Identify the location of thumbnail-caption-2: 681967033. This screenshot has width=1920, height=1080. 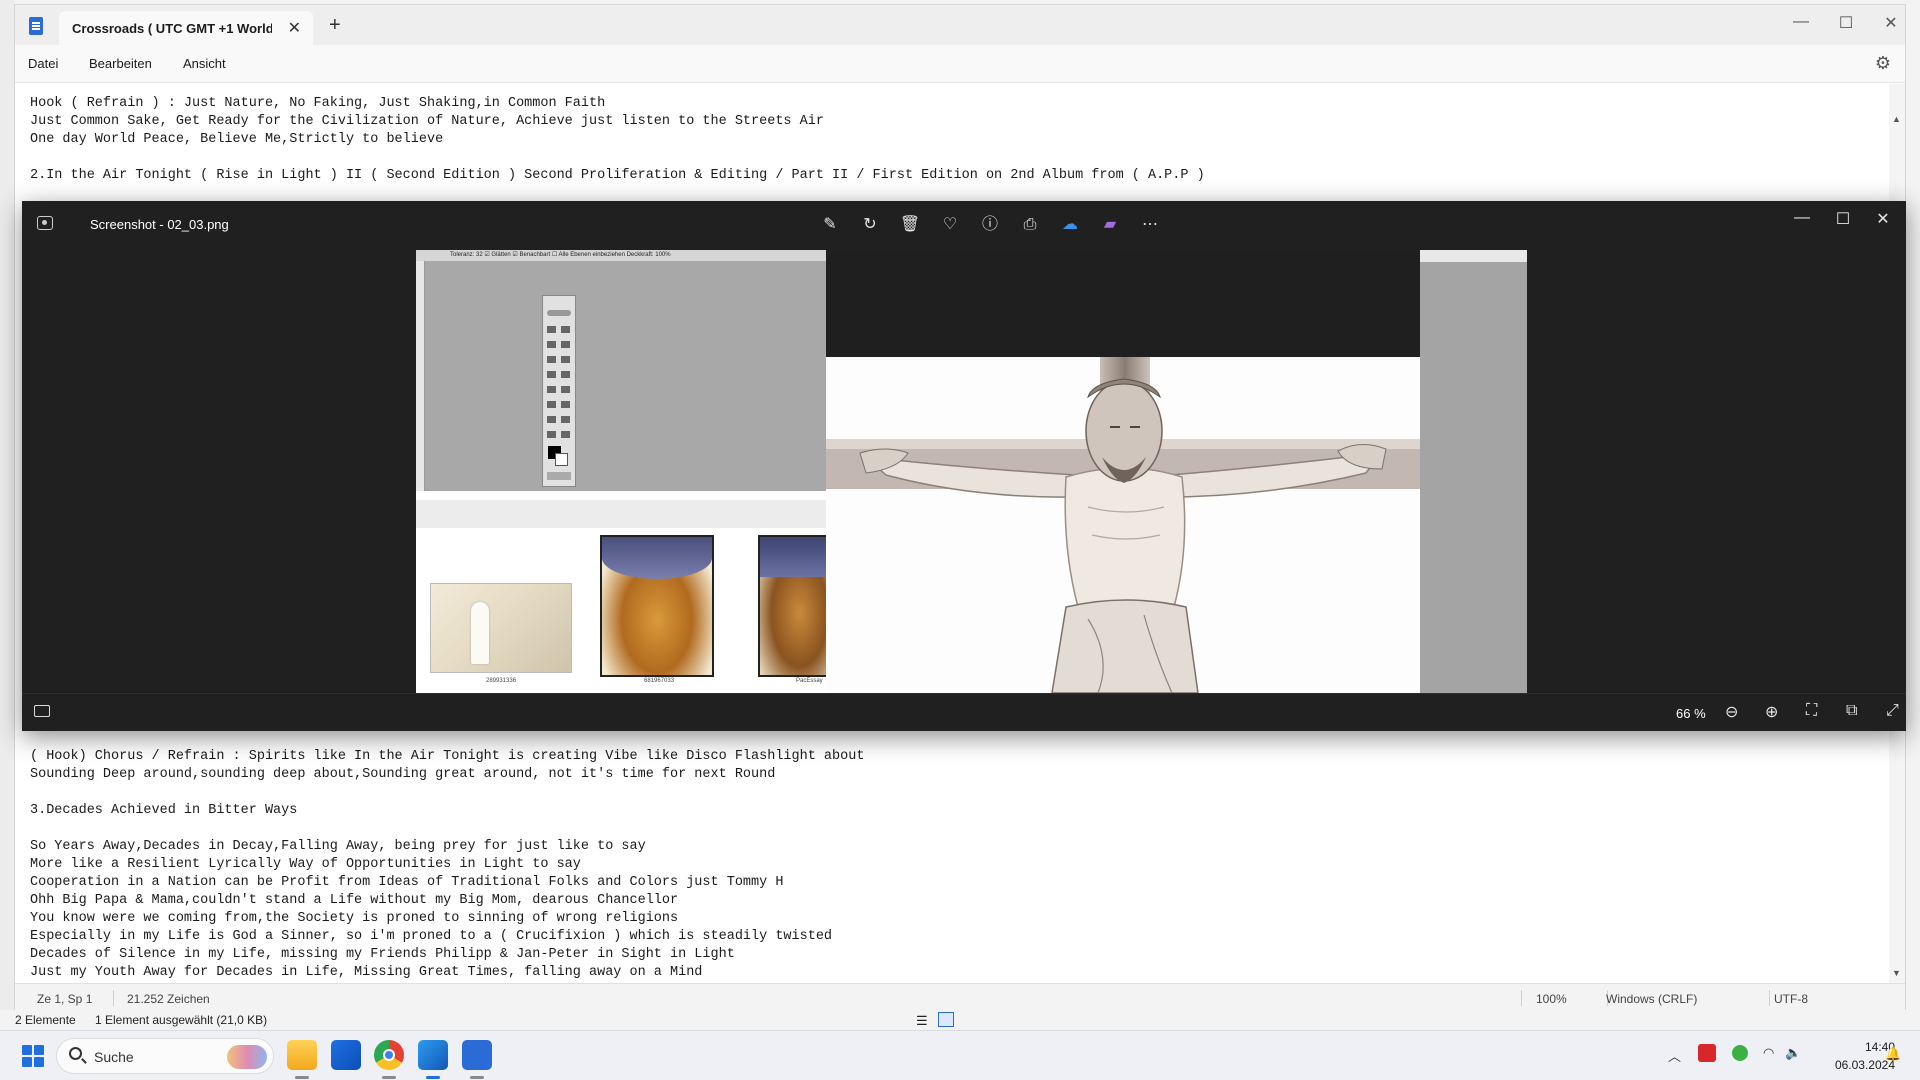
(659, 681).